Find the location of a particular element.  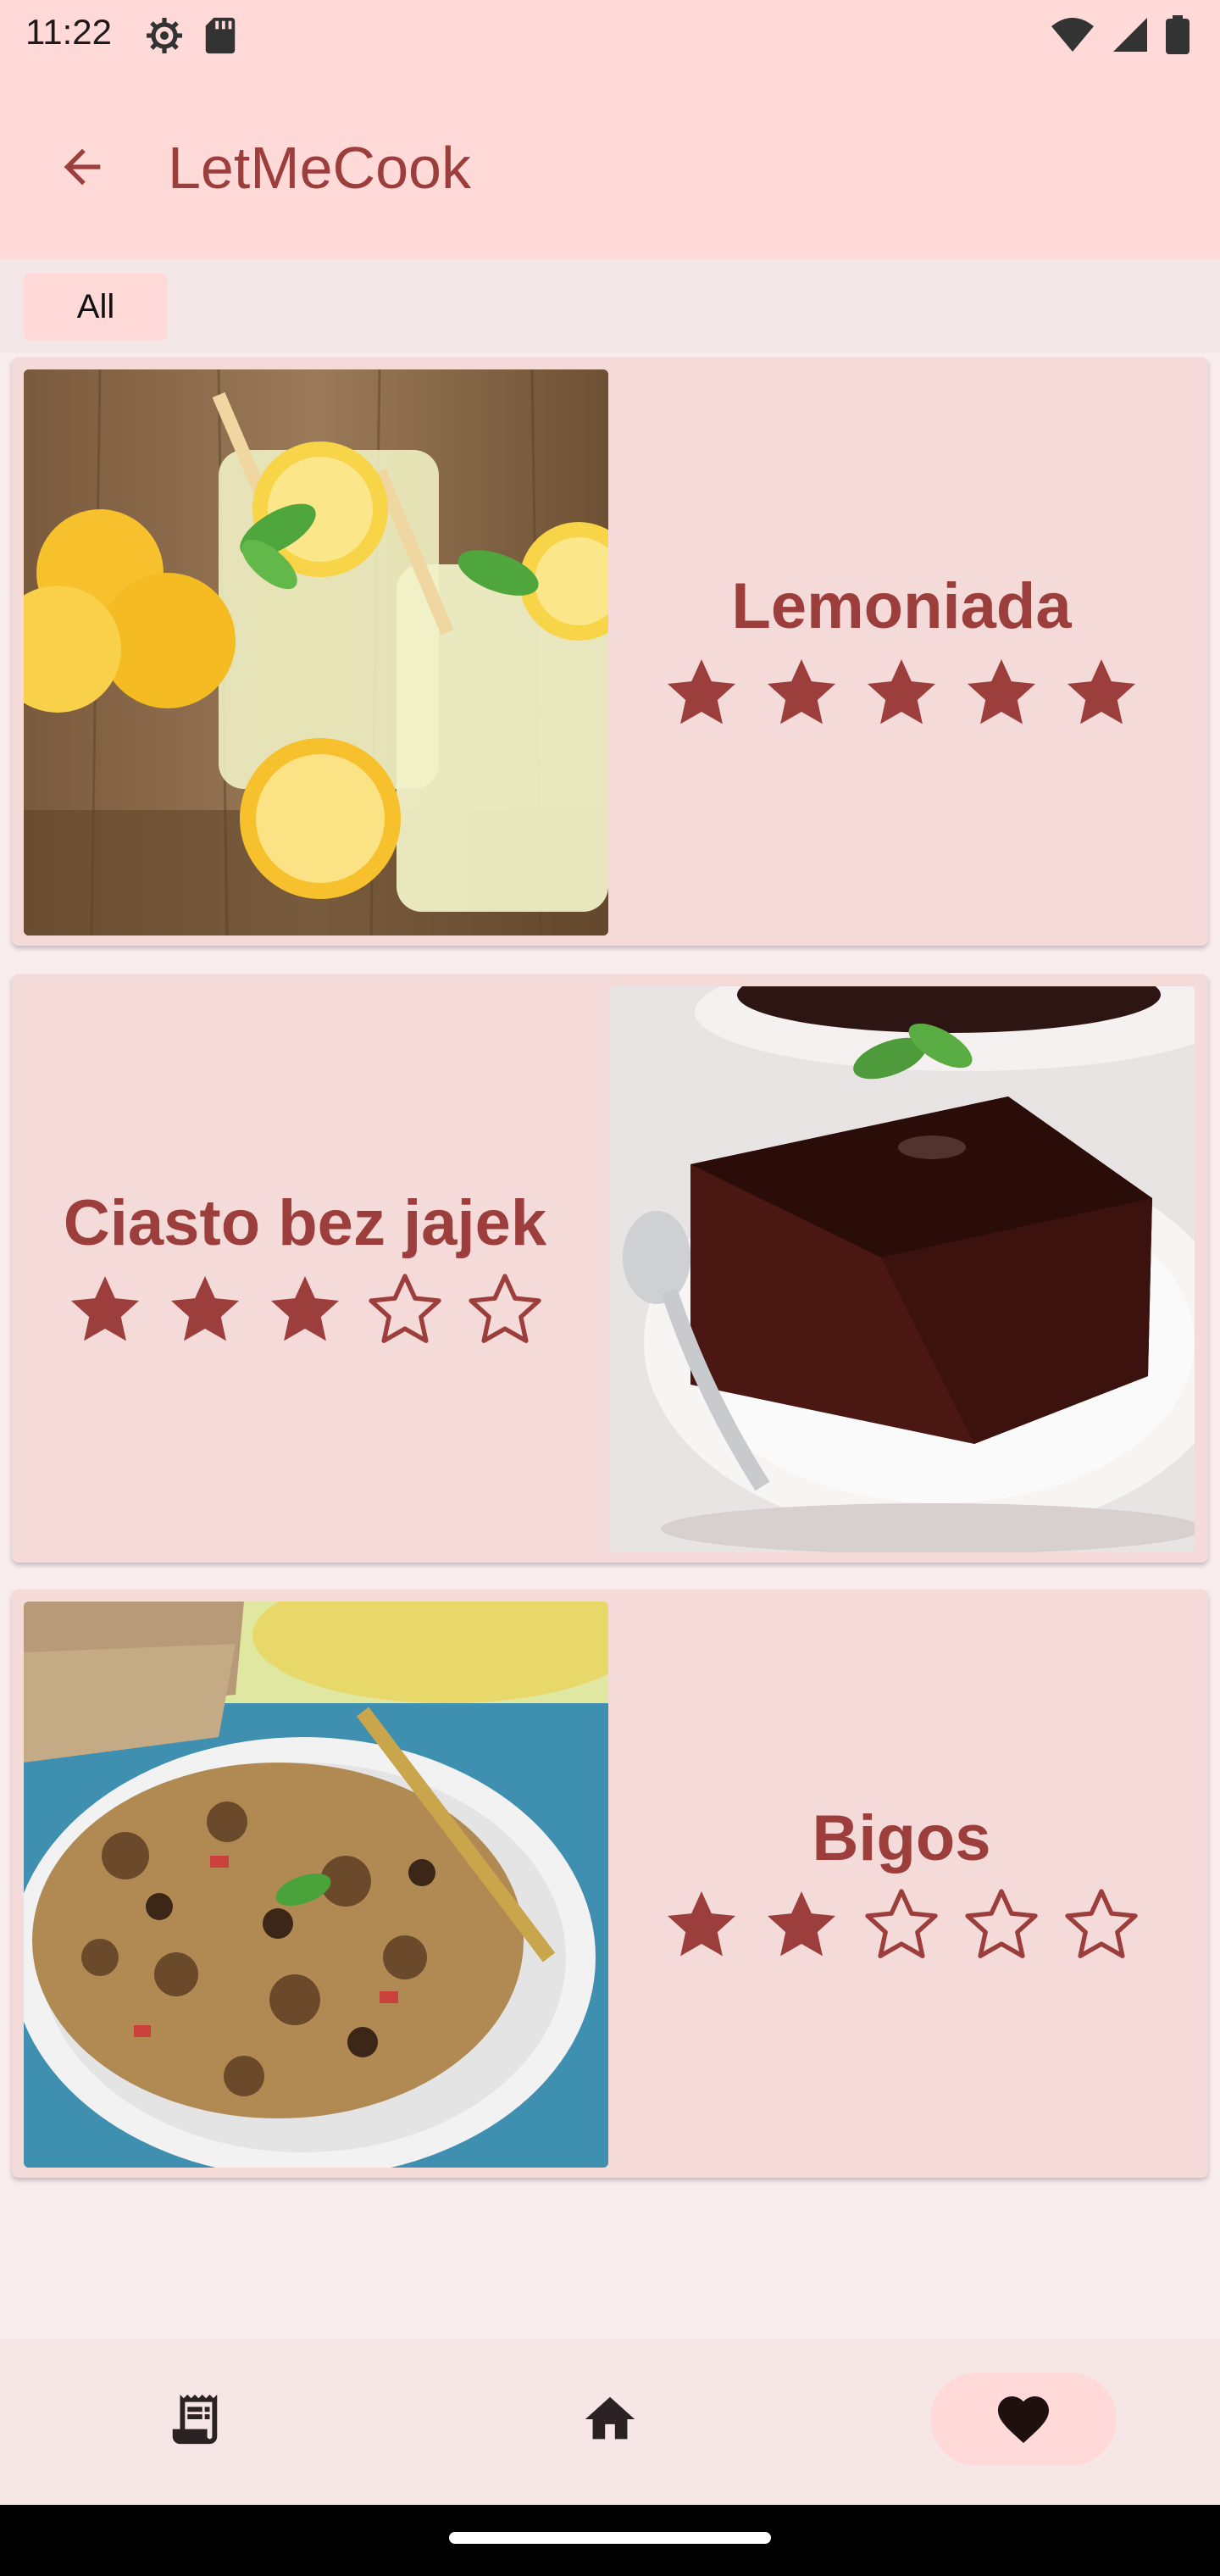

wifi-icon is located at coordinates (1072, 35).